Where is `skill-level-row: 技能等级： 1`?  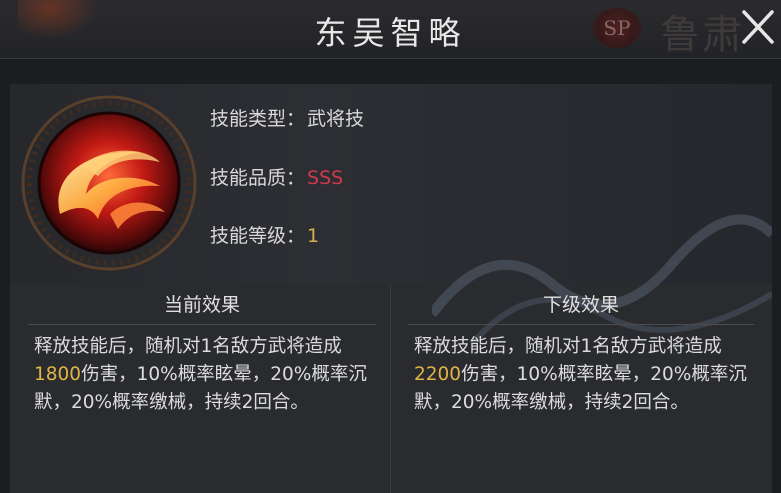
skill-level-row: 技能等级： 1 is located at coordinates (264, 234).